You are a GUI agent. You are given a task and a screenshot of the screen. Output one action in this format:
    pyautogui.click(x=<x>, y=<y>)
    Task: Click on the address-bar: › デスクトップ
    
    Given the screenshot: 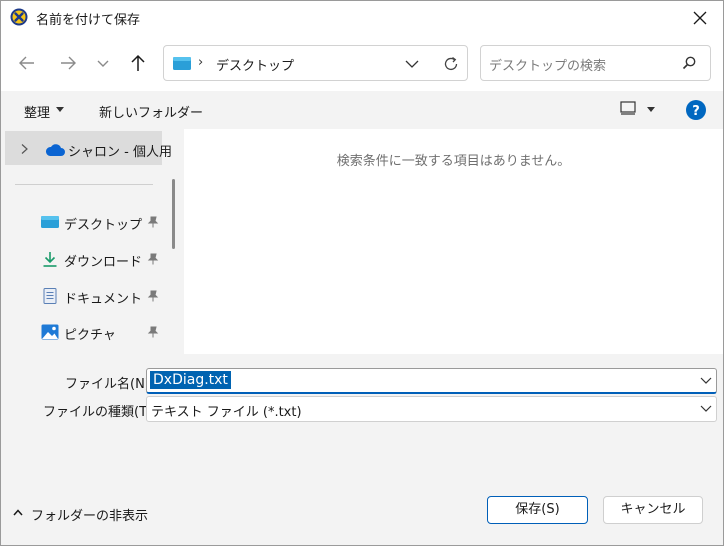 What is the action you would take?
    pyautogui.click(x=315, y=63)
    